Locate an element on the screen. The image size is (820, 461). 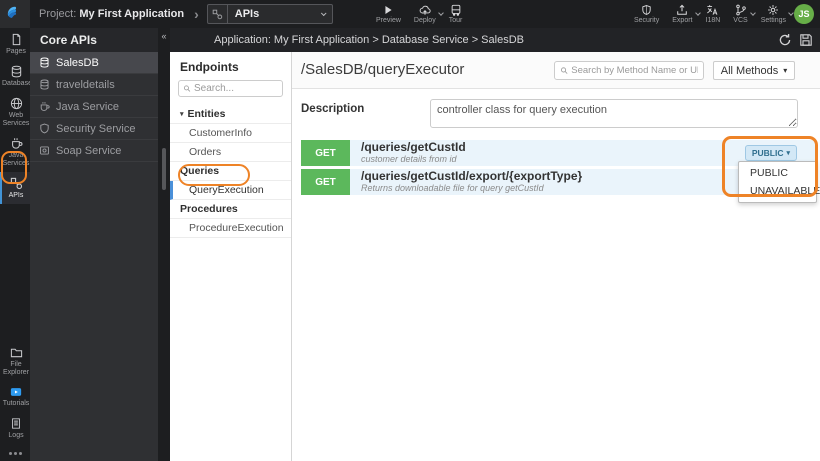
method-filter-dropdown: All Methods ▾ is located at coordinates (754, 70).